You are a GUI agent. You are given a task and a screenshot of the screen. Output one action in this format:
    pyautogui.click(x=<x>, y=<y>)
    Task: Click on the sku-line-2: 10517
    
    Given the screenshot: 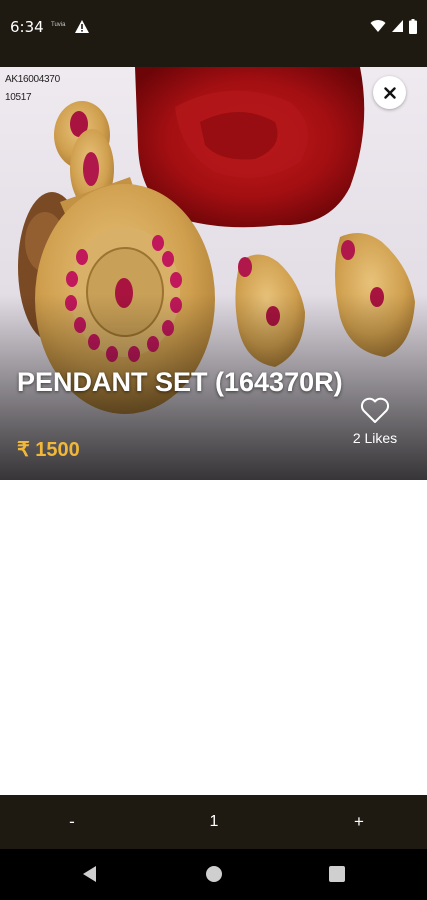 What is the action you would take?
    pyautogui.click(x=18, y=97)
    